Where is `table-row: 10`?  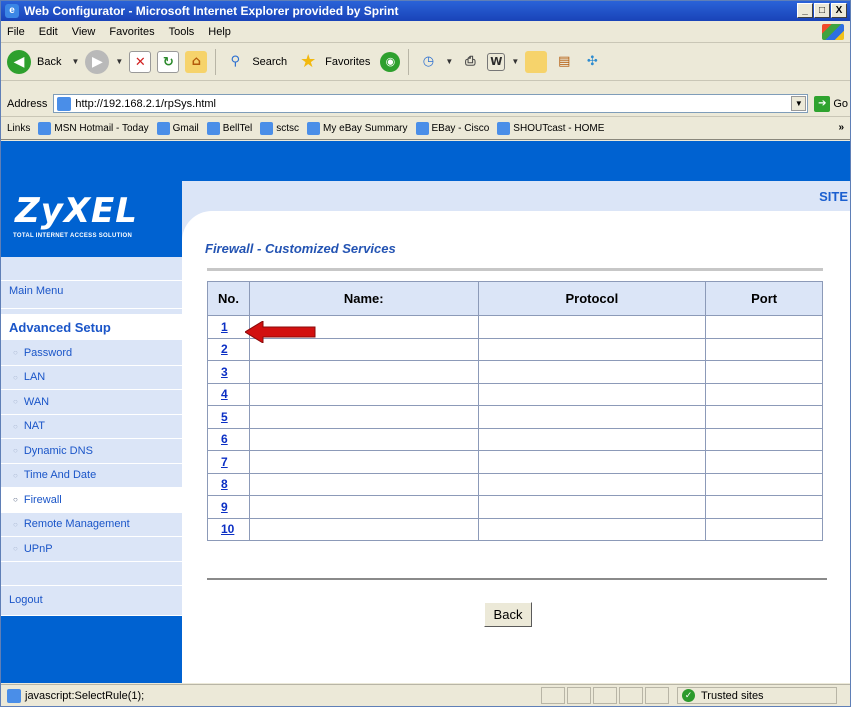
table-row: 10 is located at coordinates (515, 529).